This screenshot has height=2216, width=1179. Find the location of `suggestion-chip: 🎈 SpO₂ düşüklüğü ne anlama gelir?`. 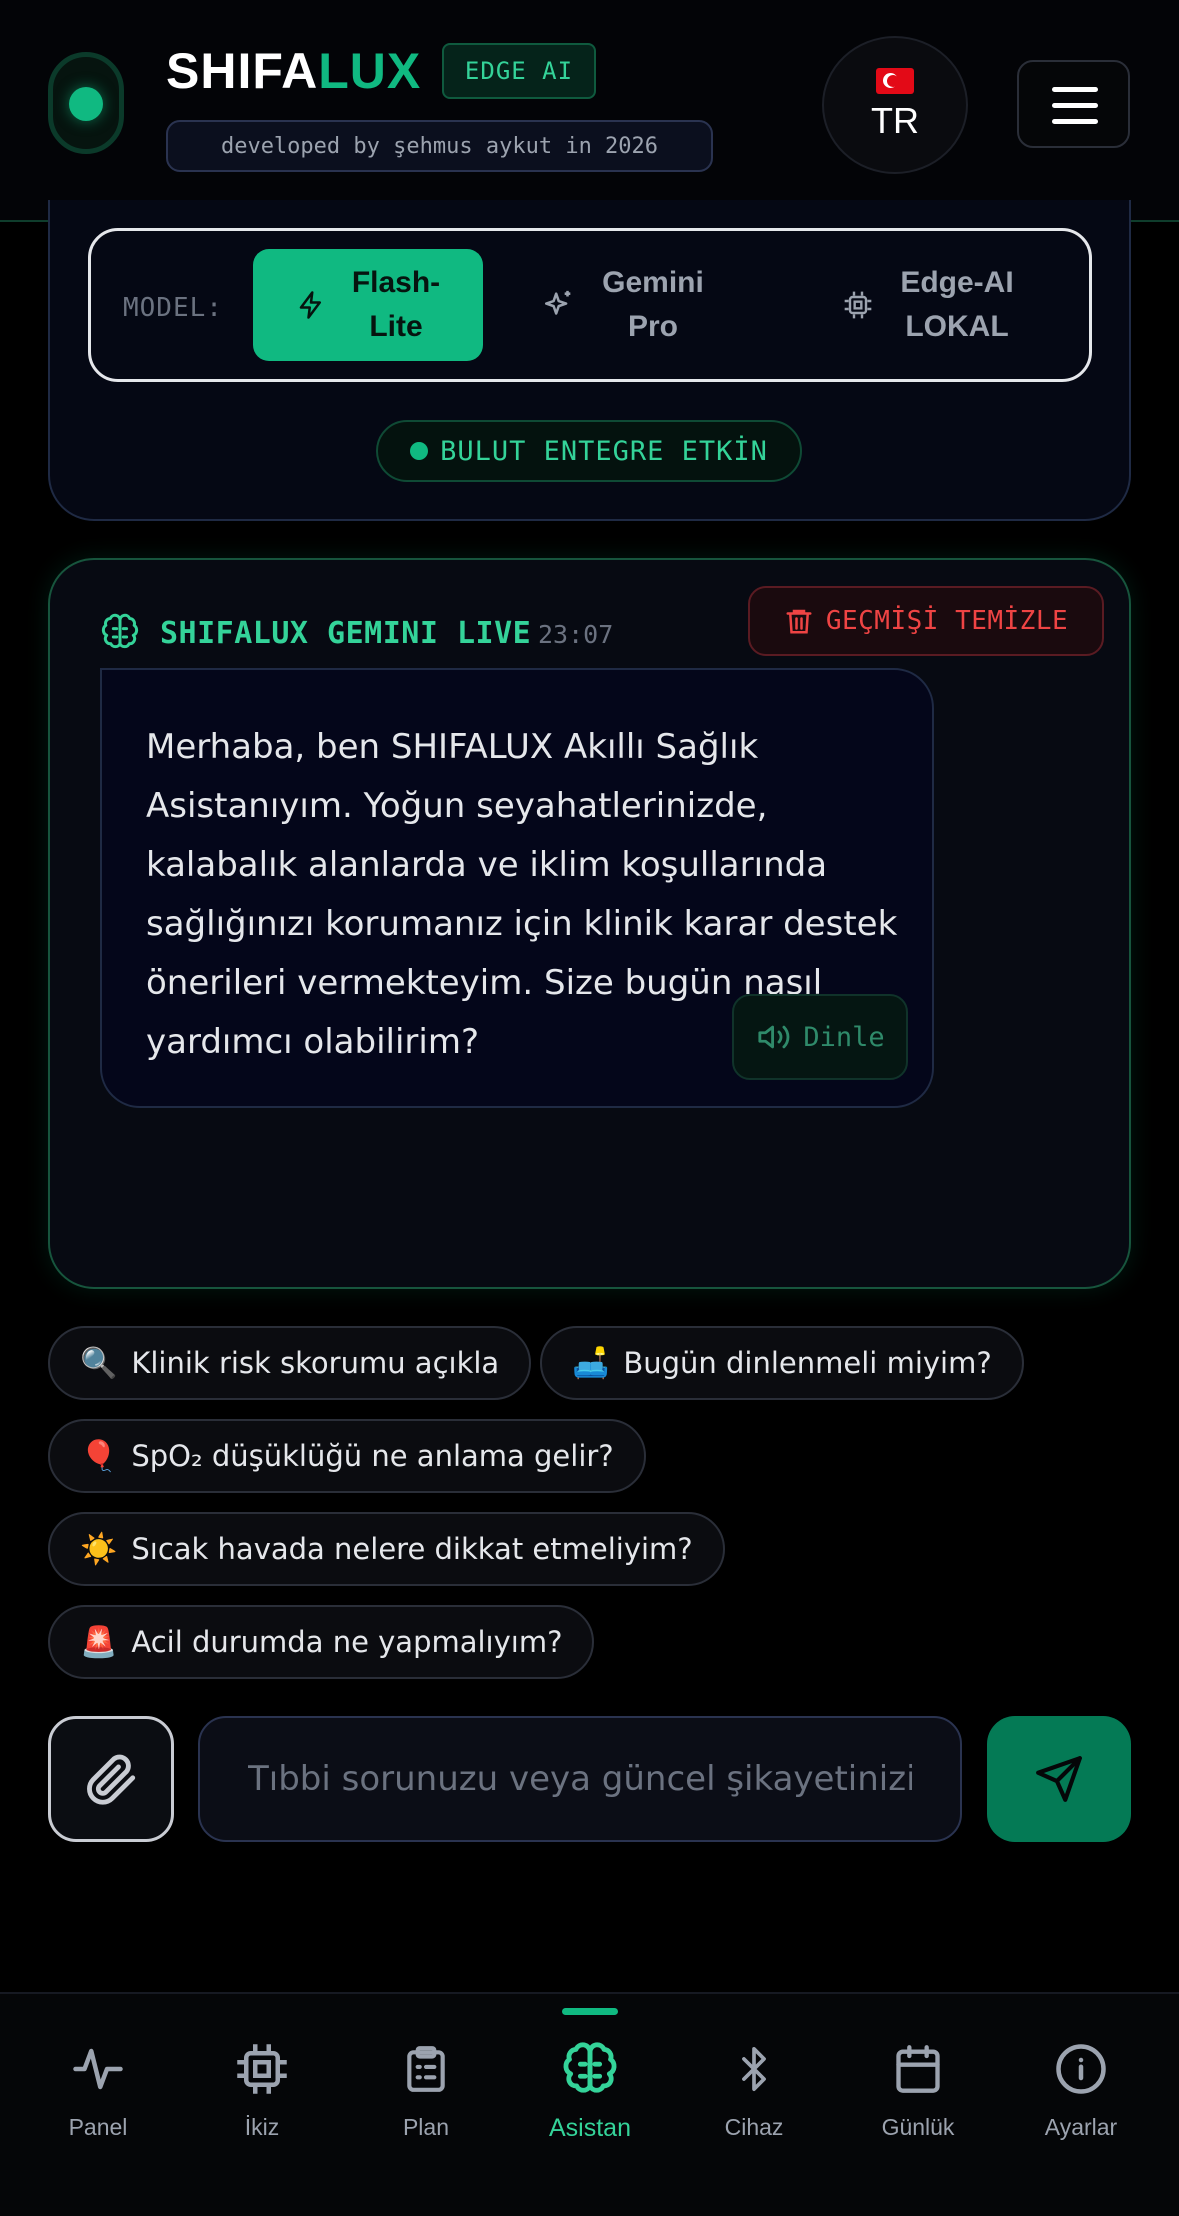

suggestion-chip: 🎈 SpO₂ düşüklüğü ne anlama gelir? is located at coordinates (347, 1456).